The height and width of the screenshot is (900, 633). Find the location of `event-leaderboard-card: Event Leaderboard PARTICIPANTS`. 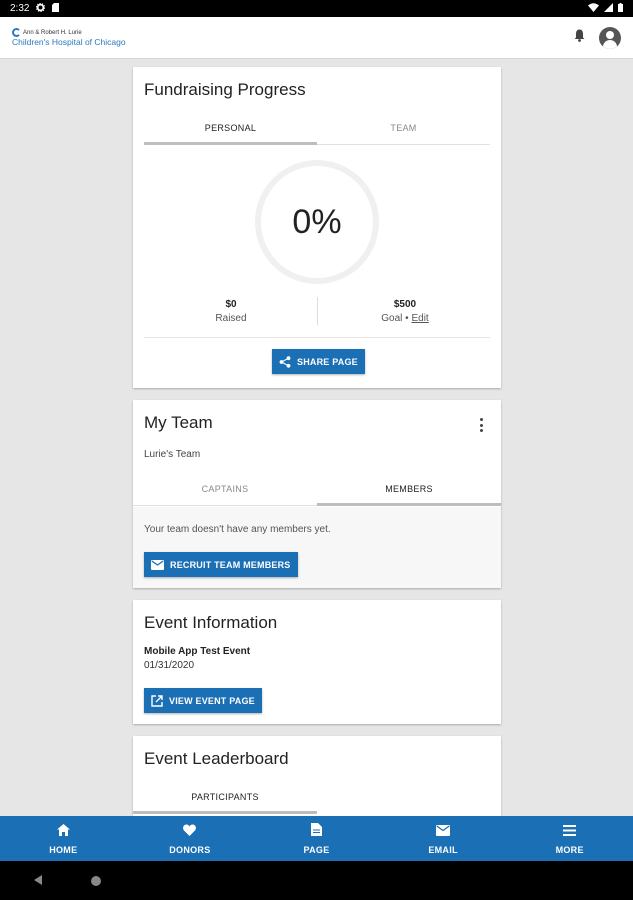

event-leaderboard-card: Event Leaderboard PARTICIPANTS is located at coordinates (317, 781).